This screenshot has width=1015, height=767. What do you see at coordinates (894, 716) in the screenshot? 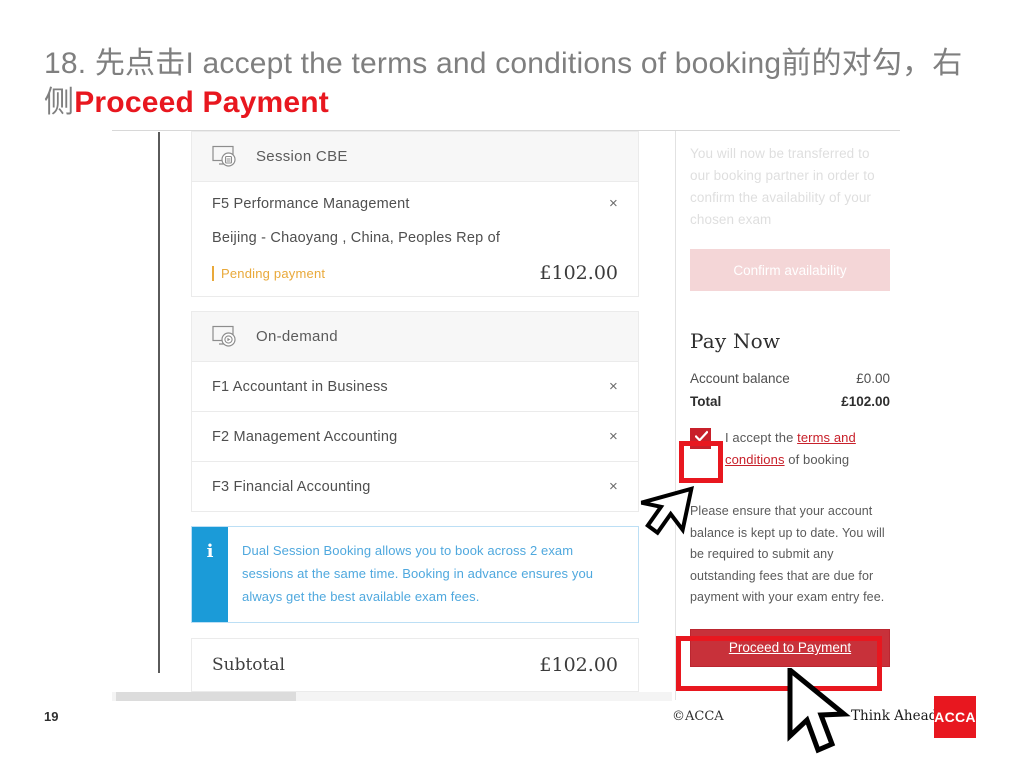
I see `tagline-text: Think Ahead` at bounding box center [894, 716].